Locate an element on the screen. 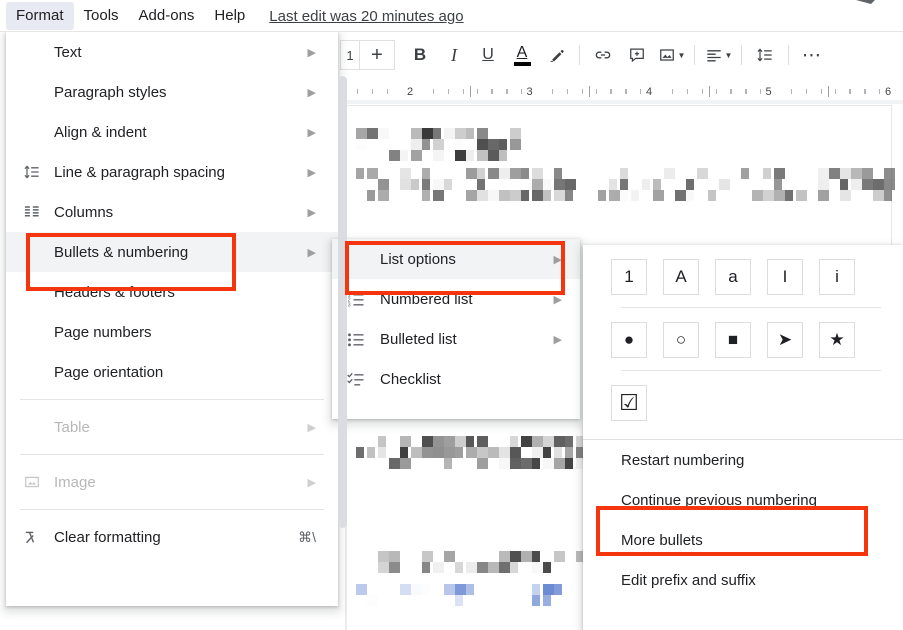  insert-image-button: ▼ is located at coordinates (671, 55).